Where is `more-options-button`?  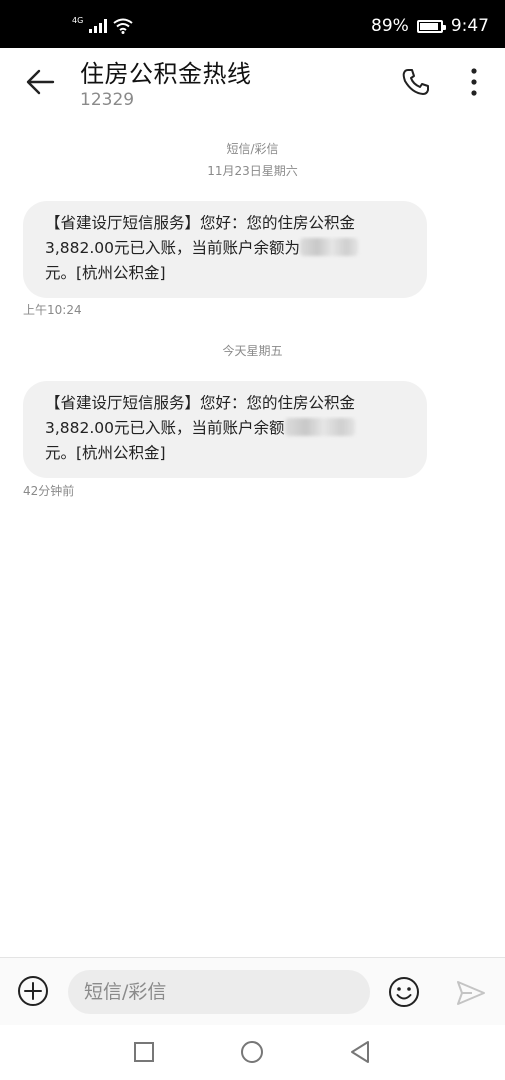 more-options-button is located at coordinates (474, 82).